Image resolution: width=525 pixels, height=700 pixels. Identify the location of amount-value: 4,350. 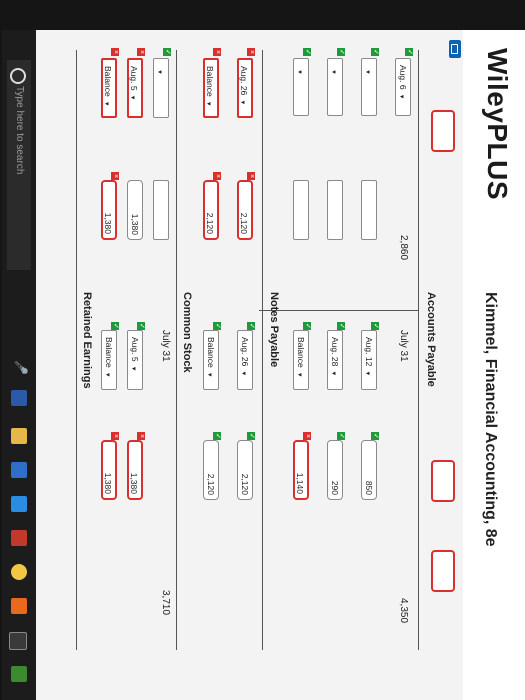
(403, 611).